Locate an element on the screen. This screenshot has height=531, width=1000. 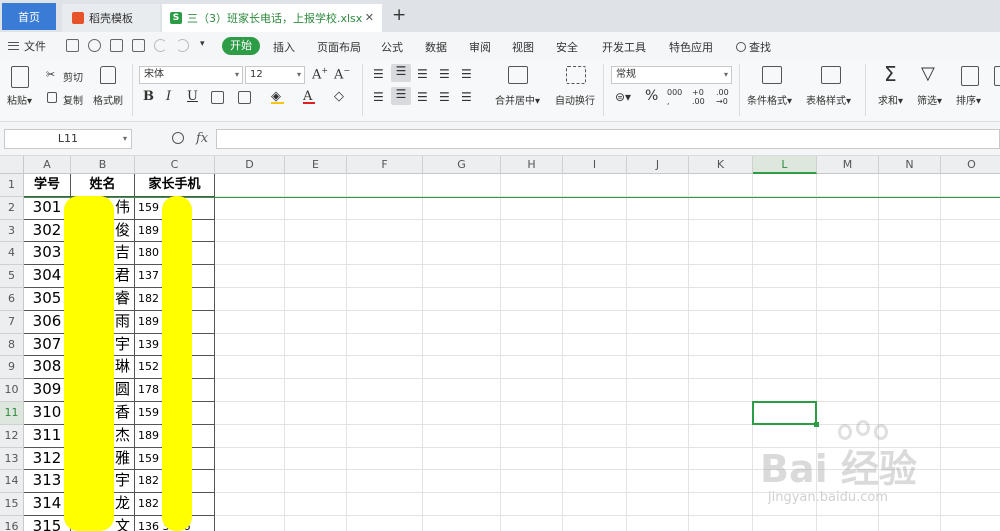
sum-button: 求和▾ is located at coordinates (890, 99).